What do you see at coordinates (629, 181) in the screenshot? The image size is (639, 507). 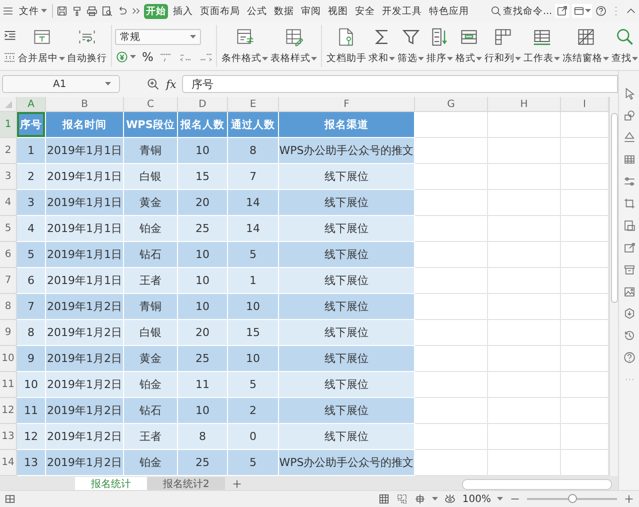 I see `sliders-icon` at bounding box center [629, 181].